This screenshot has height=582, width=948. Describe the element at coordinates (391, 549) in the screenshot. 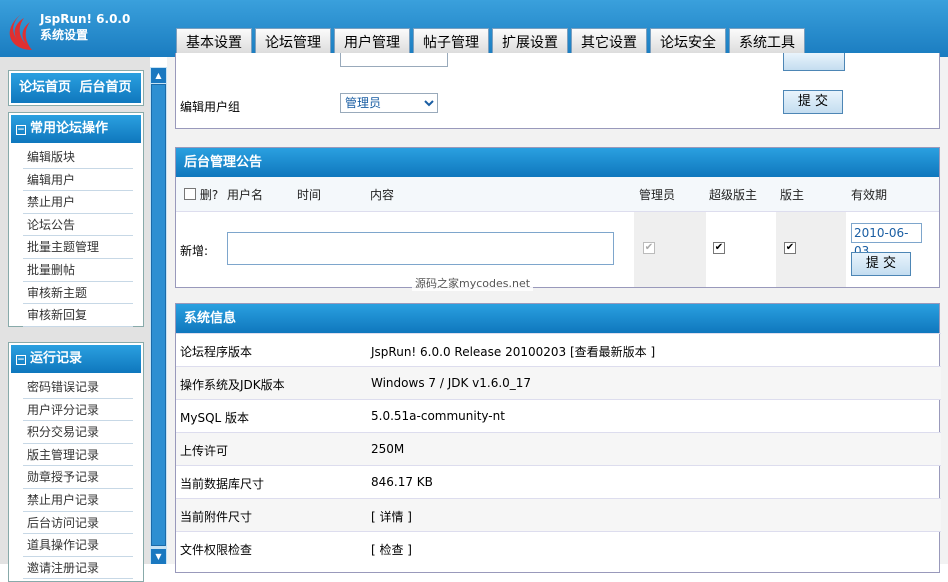

I see `permission-check-link: [ 检查 ]` at that location.